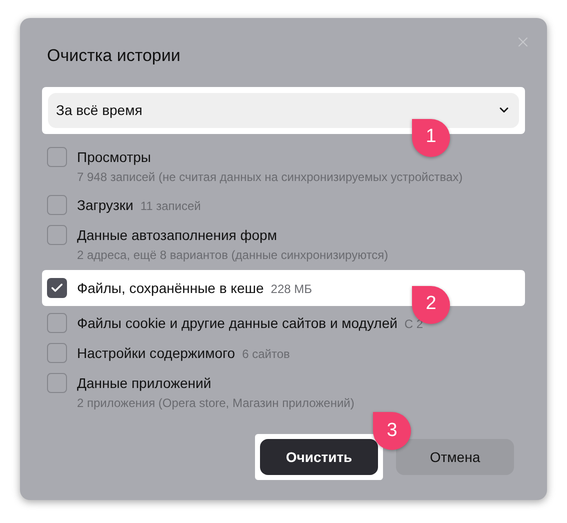  What do you see at coordinates (431, 305) in the screenshot?
I see `step-badge: 2` at bounding box center [431, 305].